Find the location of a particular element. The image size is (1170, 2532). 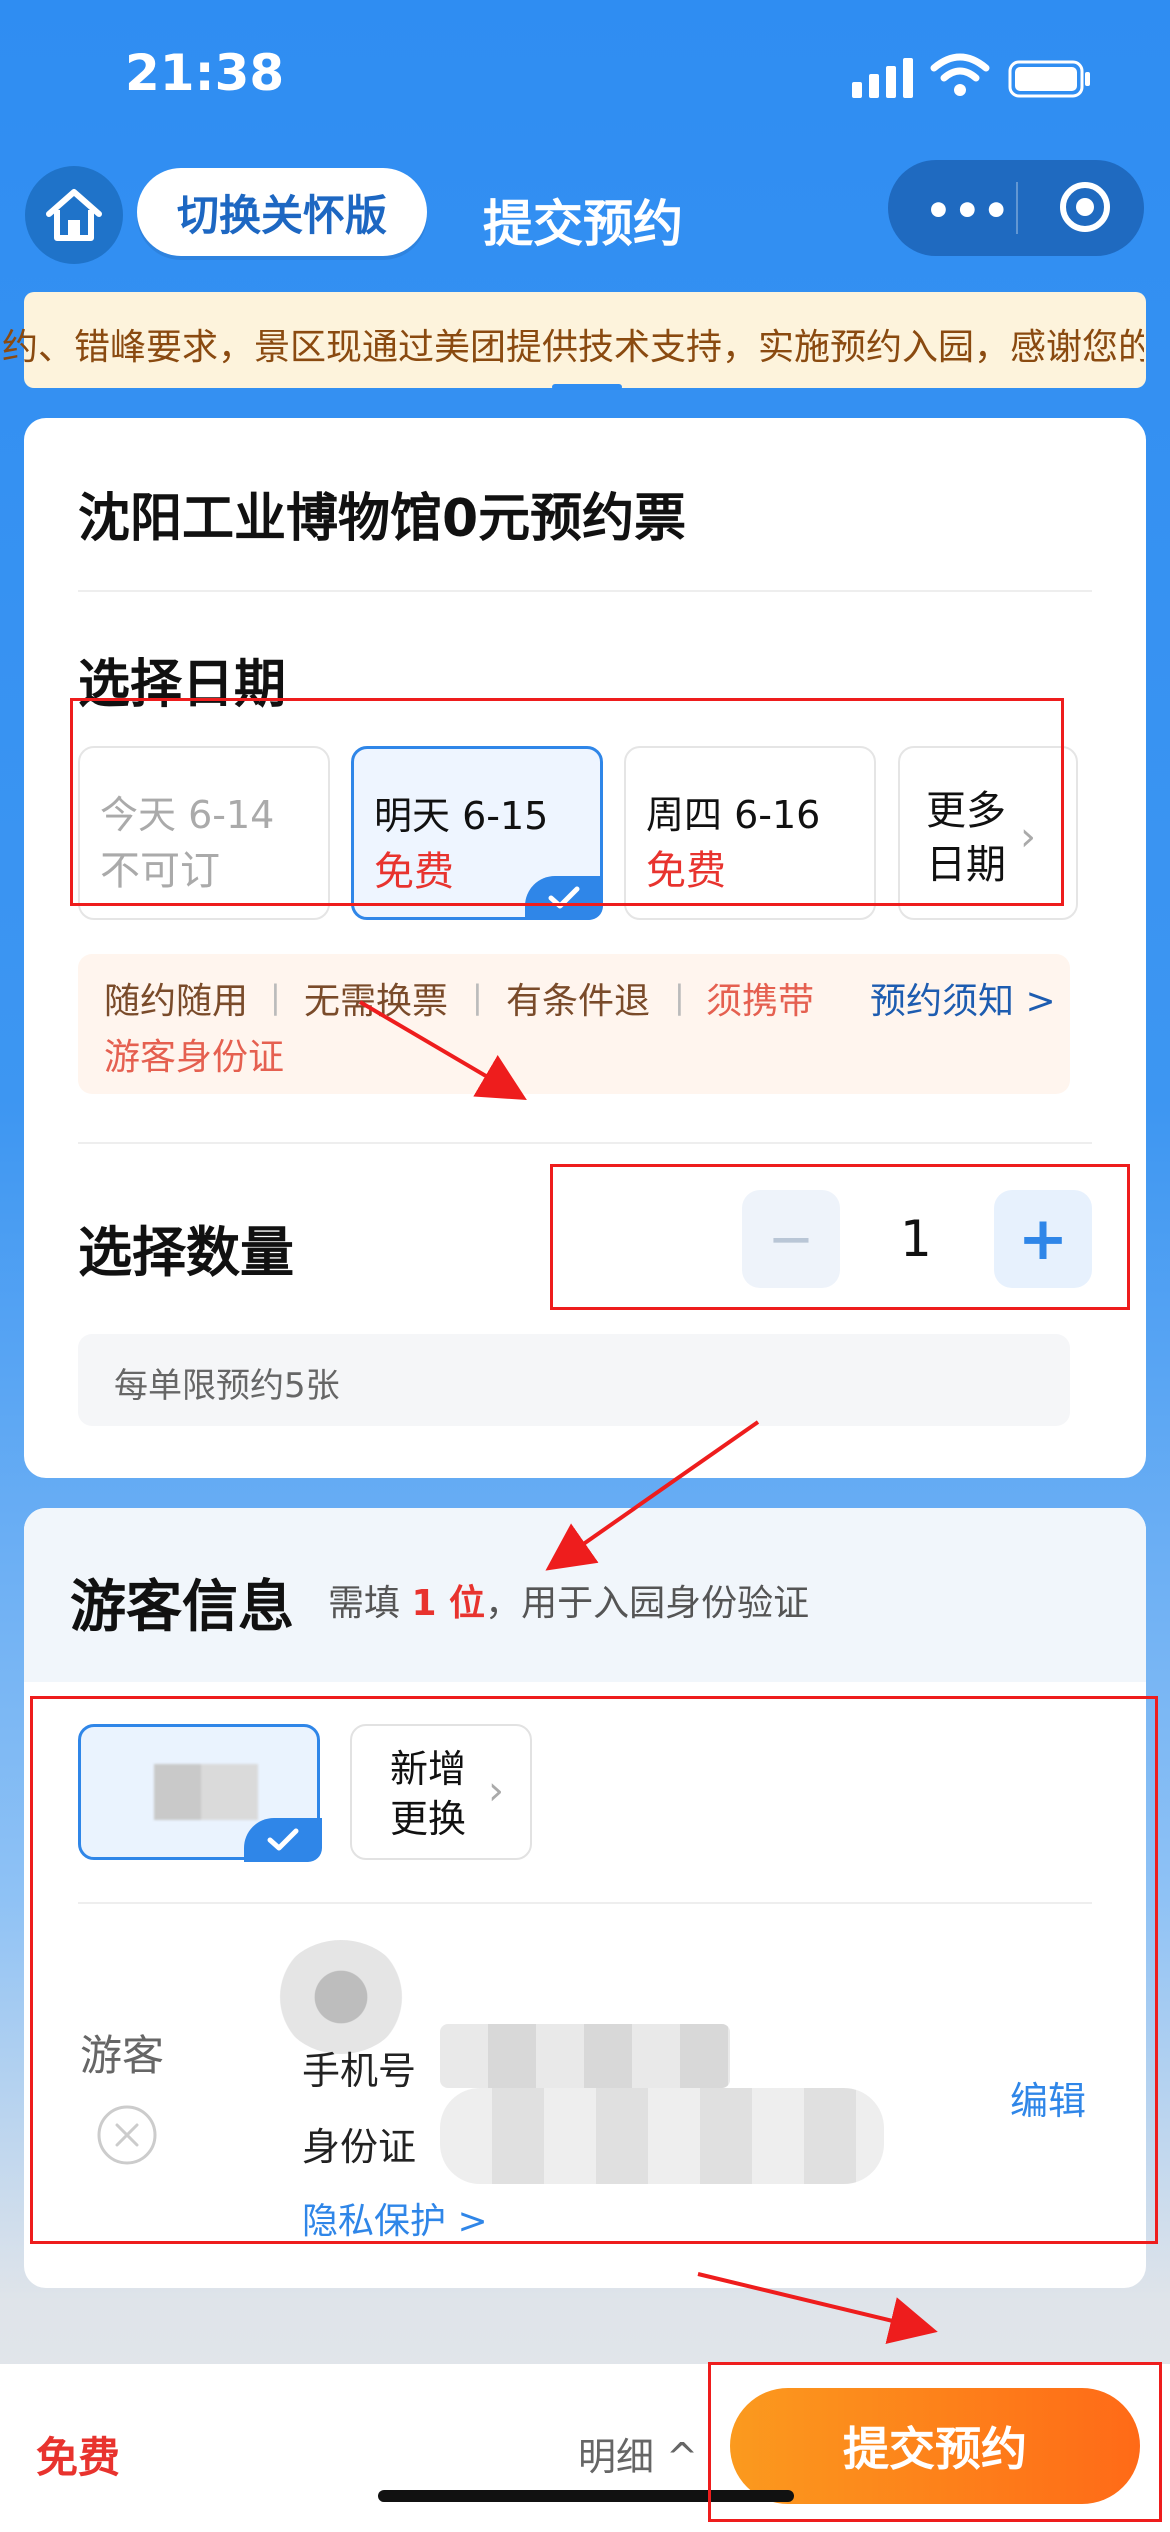

total-price: 免费 is located at coordinates (78, 2457).